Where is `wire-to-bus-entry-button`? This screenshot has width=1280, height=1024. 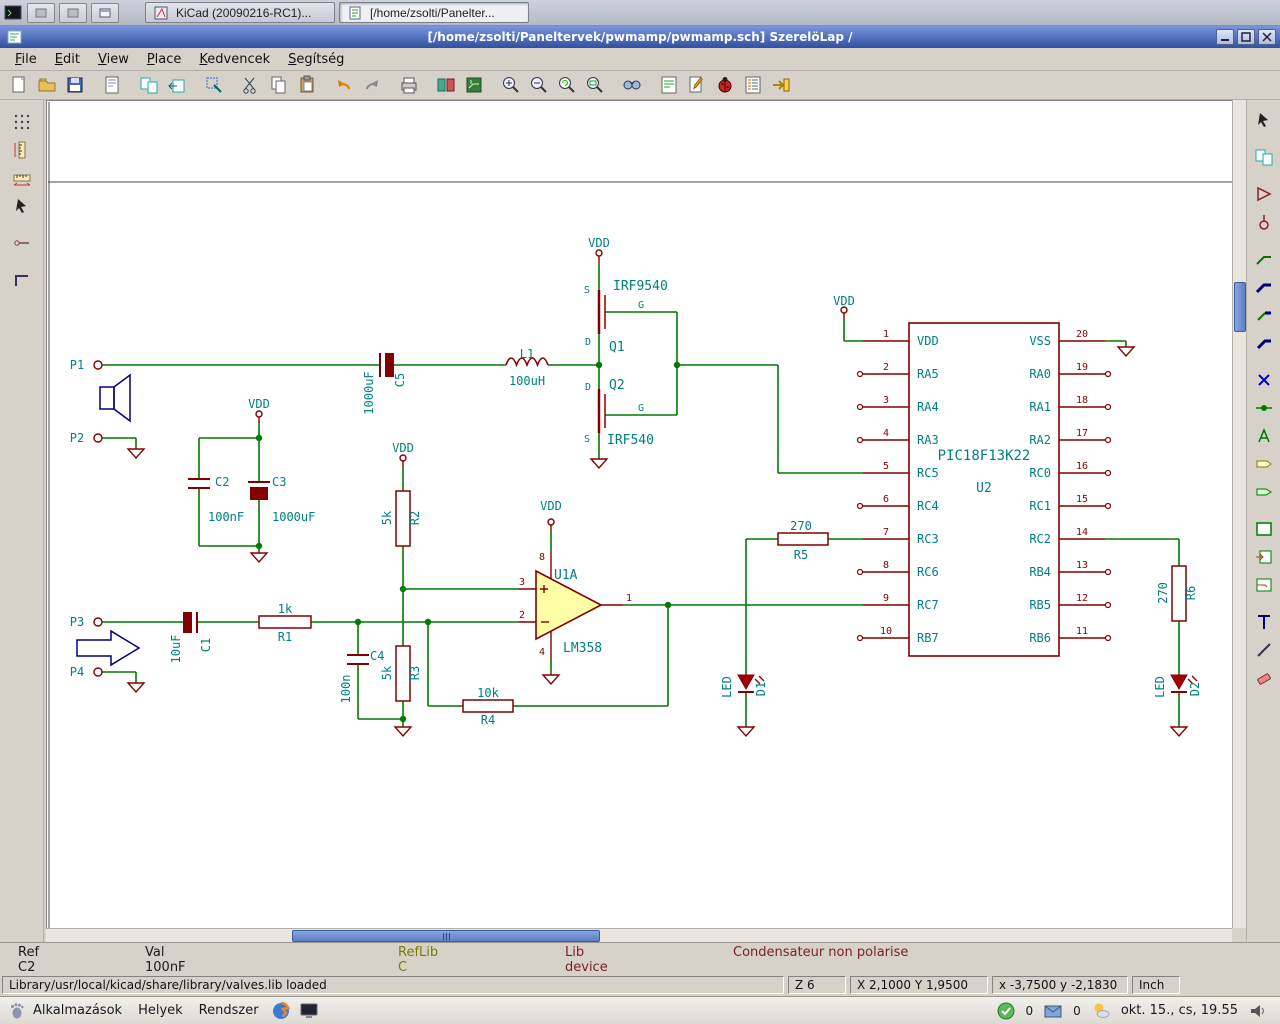
wire-to-bus-entry-button is located at coordinates (1264, 315).